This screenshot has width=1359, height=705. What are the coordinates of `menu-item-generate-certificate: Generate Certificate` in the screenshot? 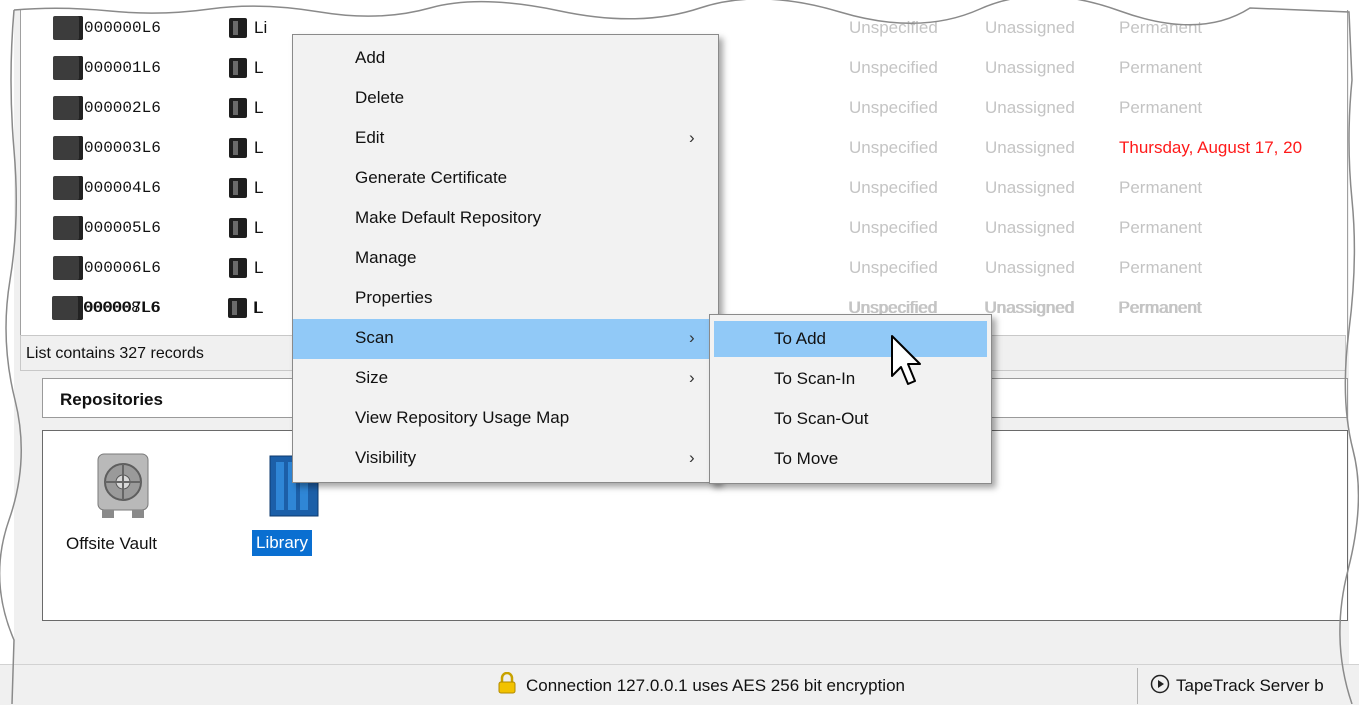 It's located at (505, 179).